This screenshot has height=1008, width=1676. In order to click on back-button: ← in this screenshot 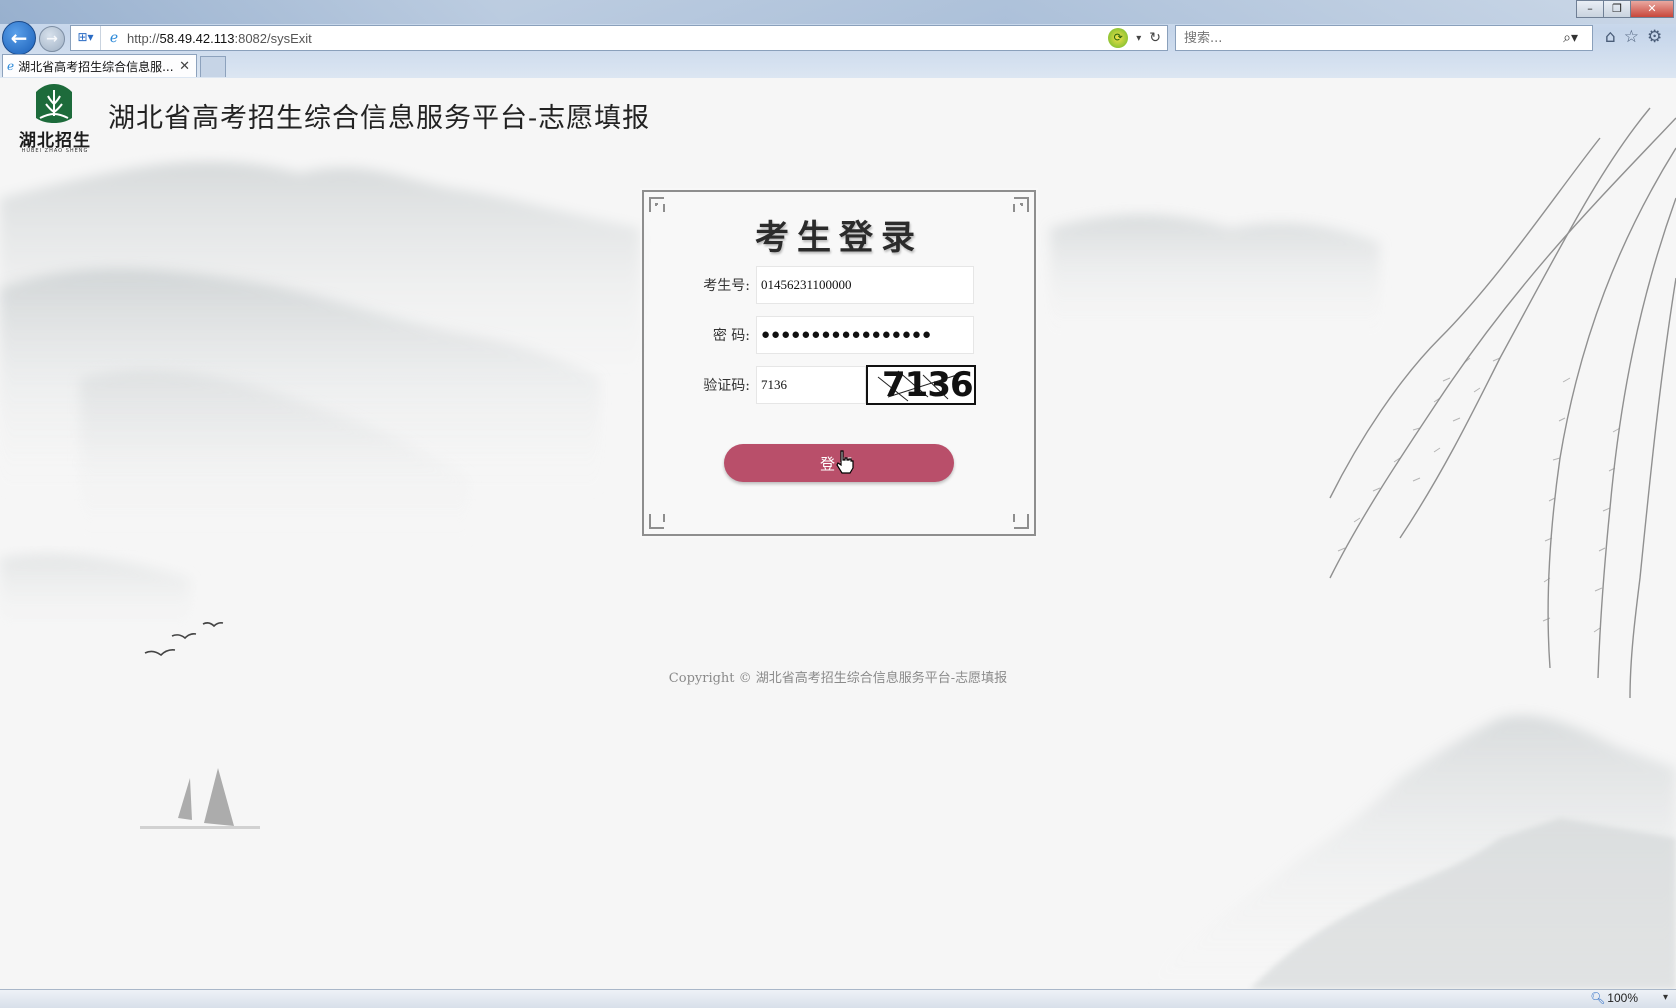, I will do `click(19, 38)`.